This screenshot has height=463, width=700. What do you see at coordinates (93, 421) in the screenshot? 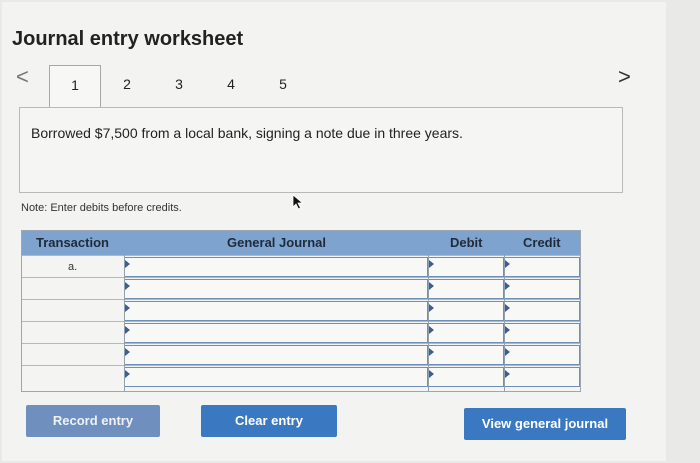
I see `record-entry-button: Record entry` at bounding box center [93, 421].